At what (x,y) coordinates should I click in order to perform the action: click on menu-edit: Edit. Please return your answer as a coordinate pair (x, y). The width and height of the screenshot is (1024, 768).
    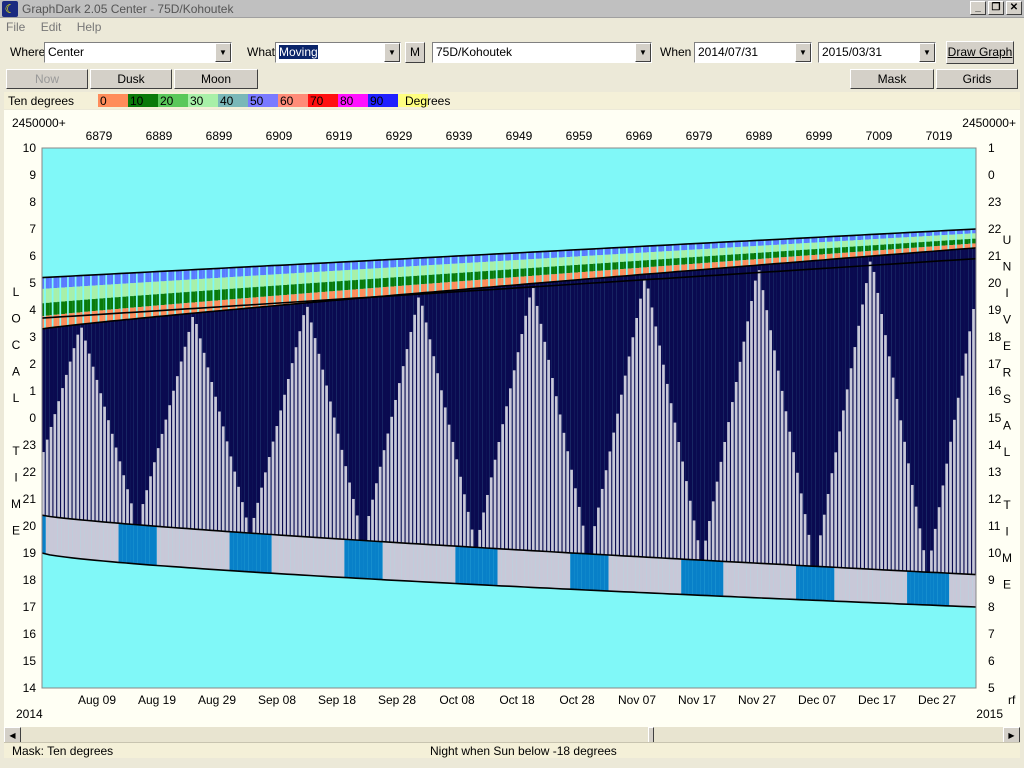
    Looking at the image, I should click on (51, 26).